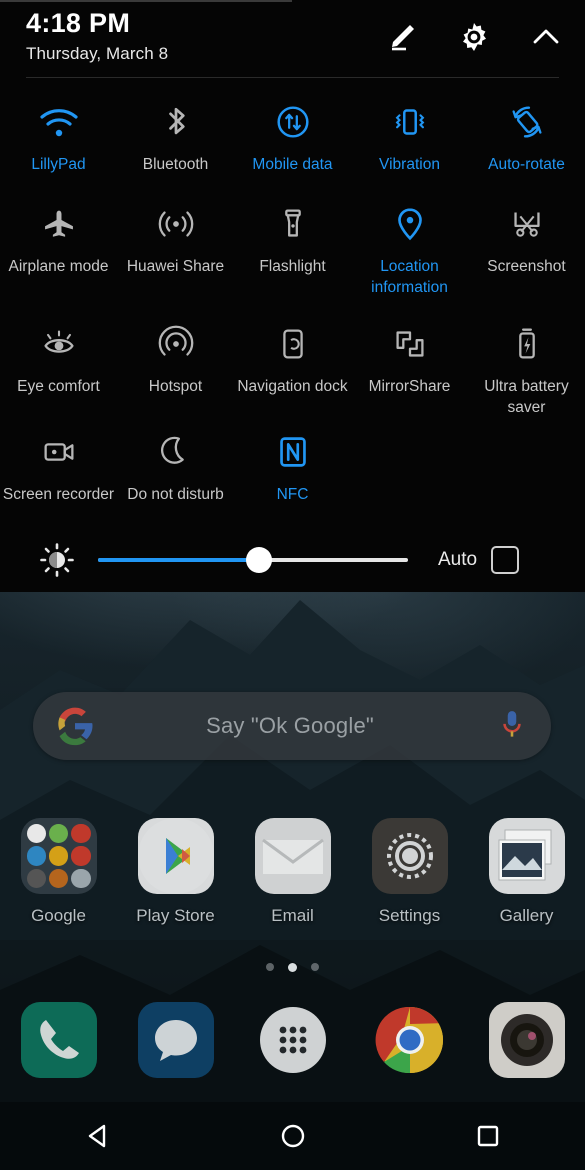 The image size is (585, 1170). Describe the element at coordinates (97, 53) in the screenshot. I see `status-date: Thursday, March 8` at that location.